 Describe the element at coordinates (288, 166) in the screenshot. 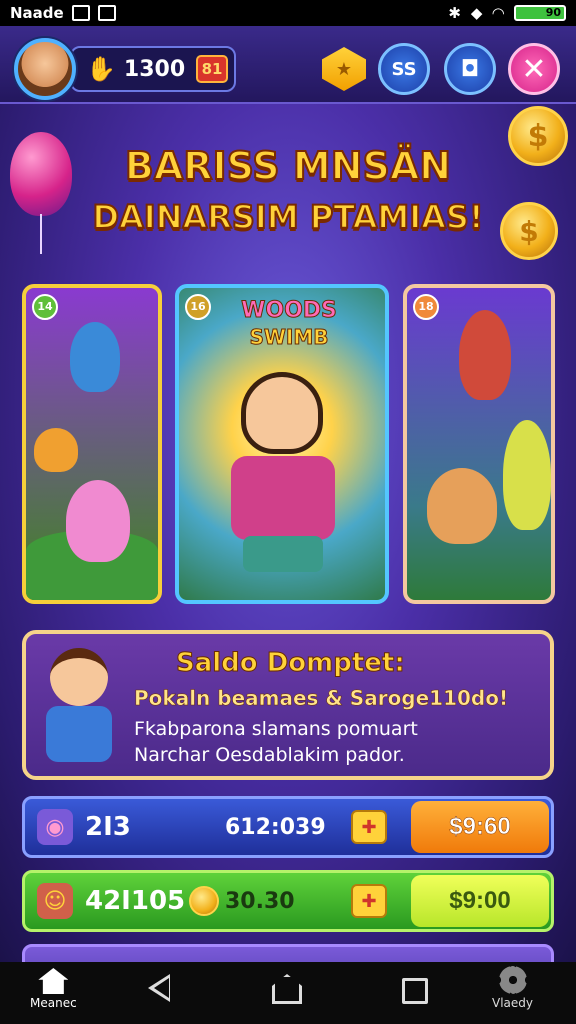

I see `promo-title: BARISS MNSÄN` at that location.